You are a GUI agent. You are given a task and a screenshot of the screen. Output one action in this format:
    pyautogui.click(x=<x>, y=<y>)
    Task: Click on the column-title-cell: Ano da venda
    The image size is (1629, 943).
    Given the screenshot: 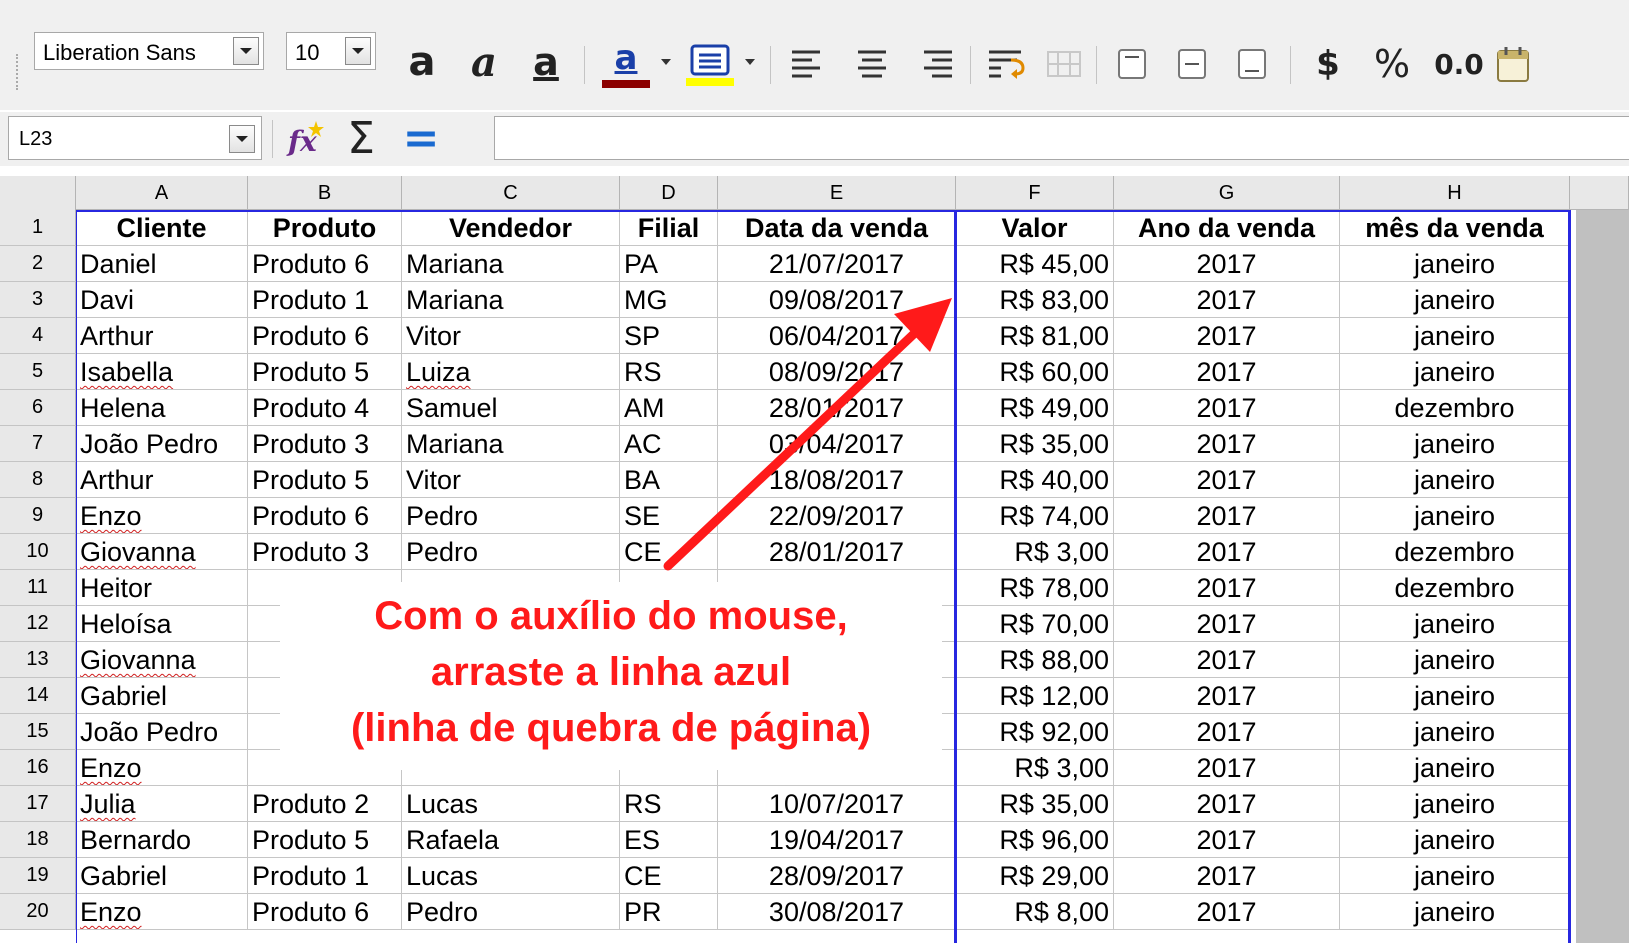 What is the action you would take?
    pyautogui.click(x=1227, y=228)
    